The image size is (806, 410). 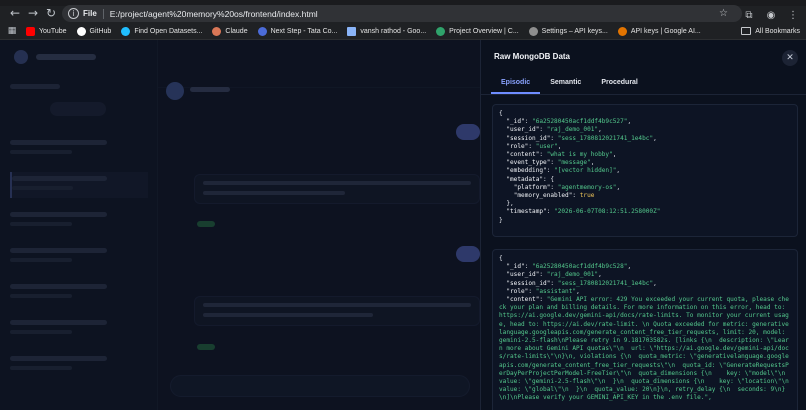 What do you see at coordinates (569, 122) in the screenshot?
I see `field-id: "_id": "6a25280450acf1ddf4b9c527",` at bounding box center [569, 122].